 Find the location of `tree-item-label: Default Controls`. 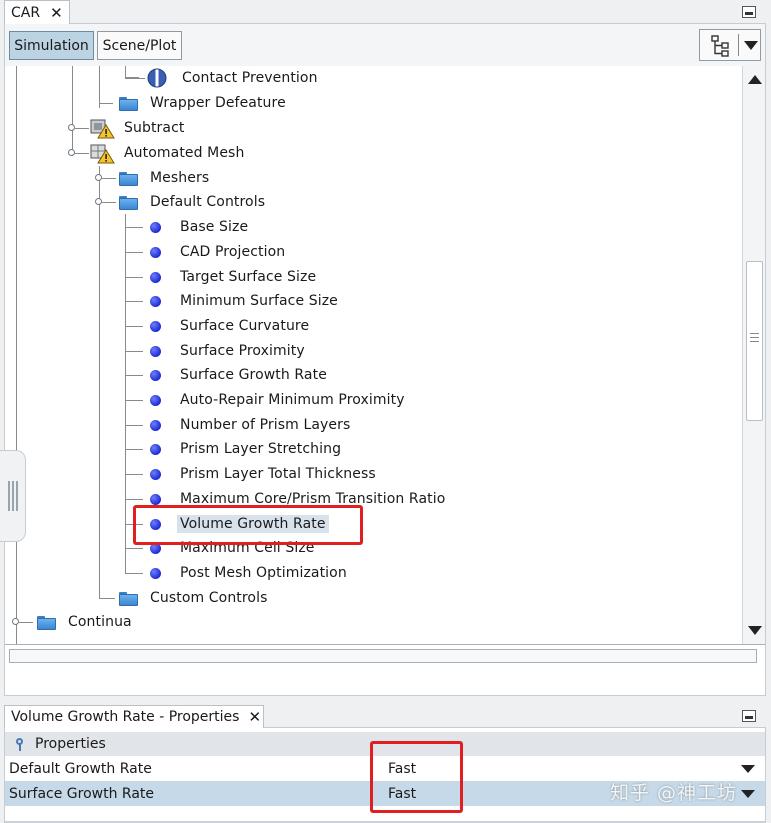

tree-item-label: Default Controls is located at coordinates (208, 202).